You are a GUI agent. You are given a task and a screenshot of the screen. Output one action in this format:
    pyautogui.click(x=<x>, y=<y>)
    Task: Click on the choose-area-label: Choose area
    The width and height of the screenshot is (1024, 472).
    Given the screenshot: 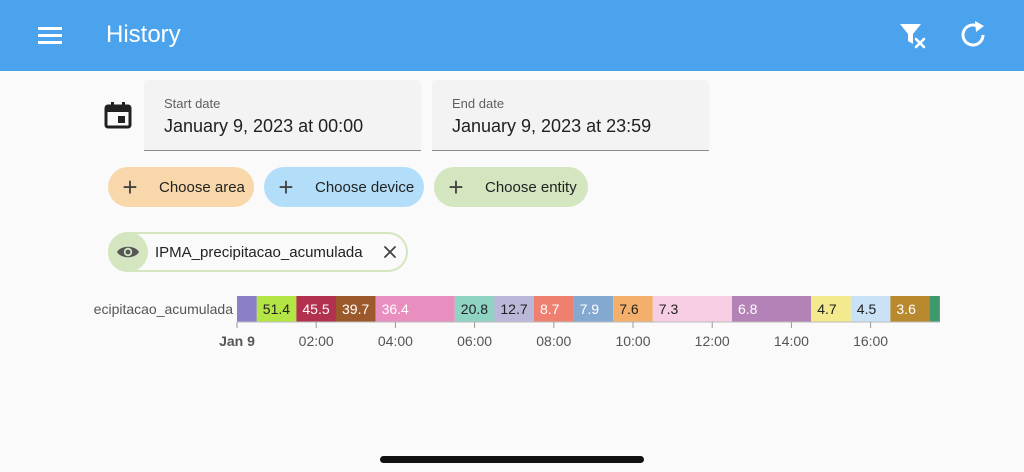 What is the action you would take?
    pyautogui.click(x=202, y=187)
    